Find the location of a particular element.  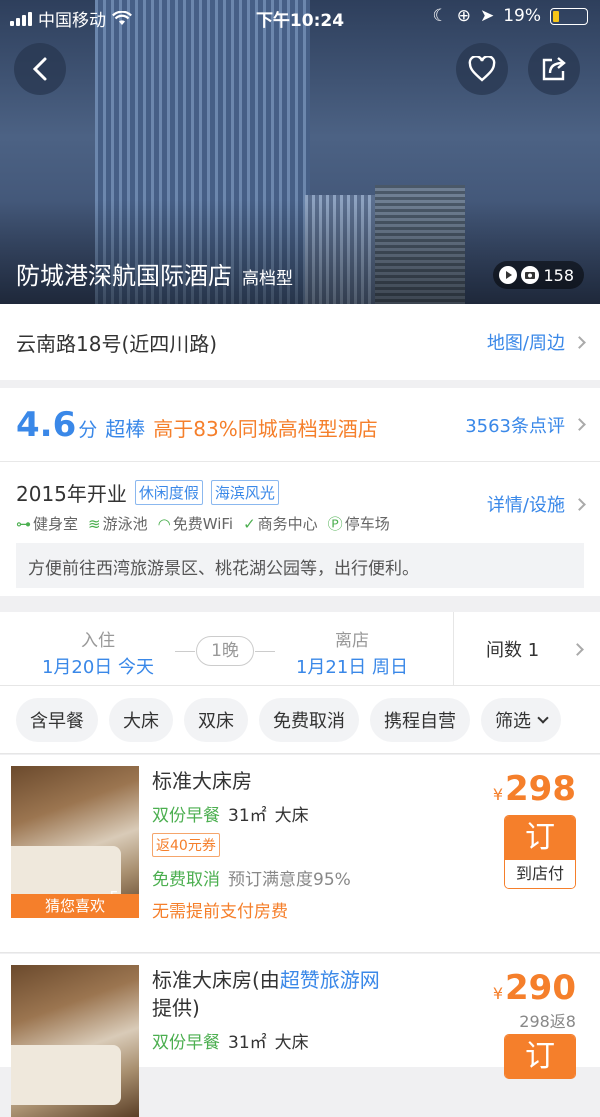

room-name-suffix: 提供) is located at coordinates (176, 1008).